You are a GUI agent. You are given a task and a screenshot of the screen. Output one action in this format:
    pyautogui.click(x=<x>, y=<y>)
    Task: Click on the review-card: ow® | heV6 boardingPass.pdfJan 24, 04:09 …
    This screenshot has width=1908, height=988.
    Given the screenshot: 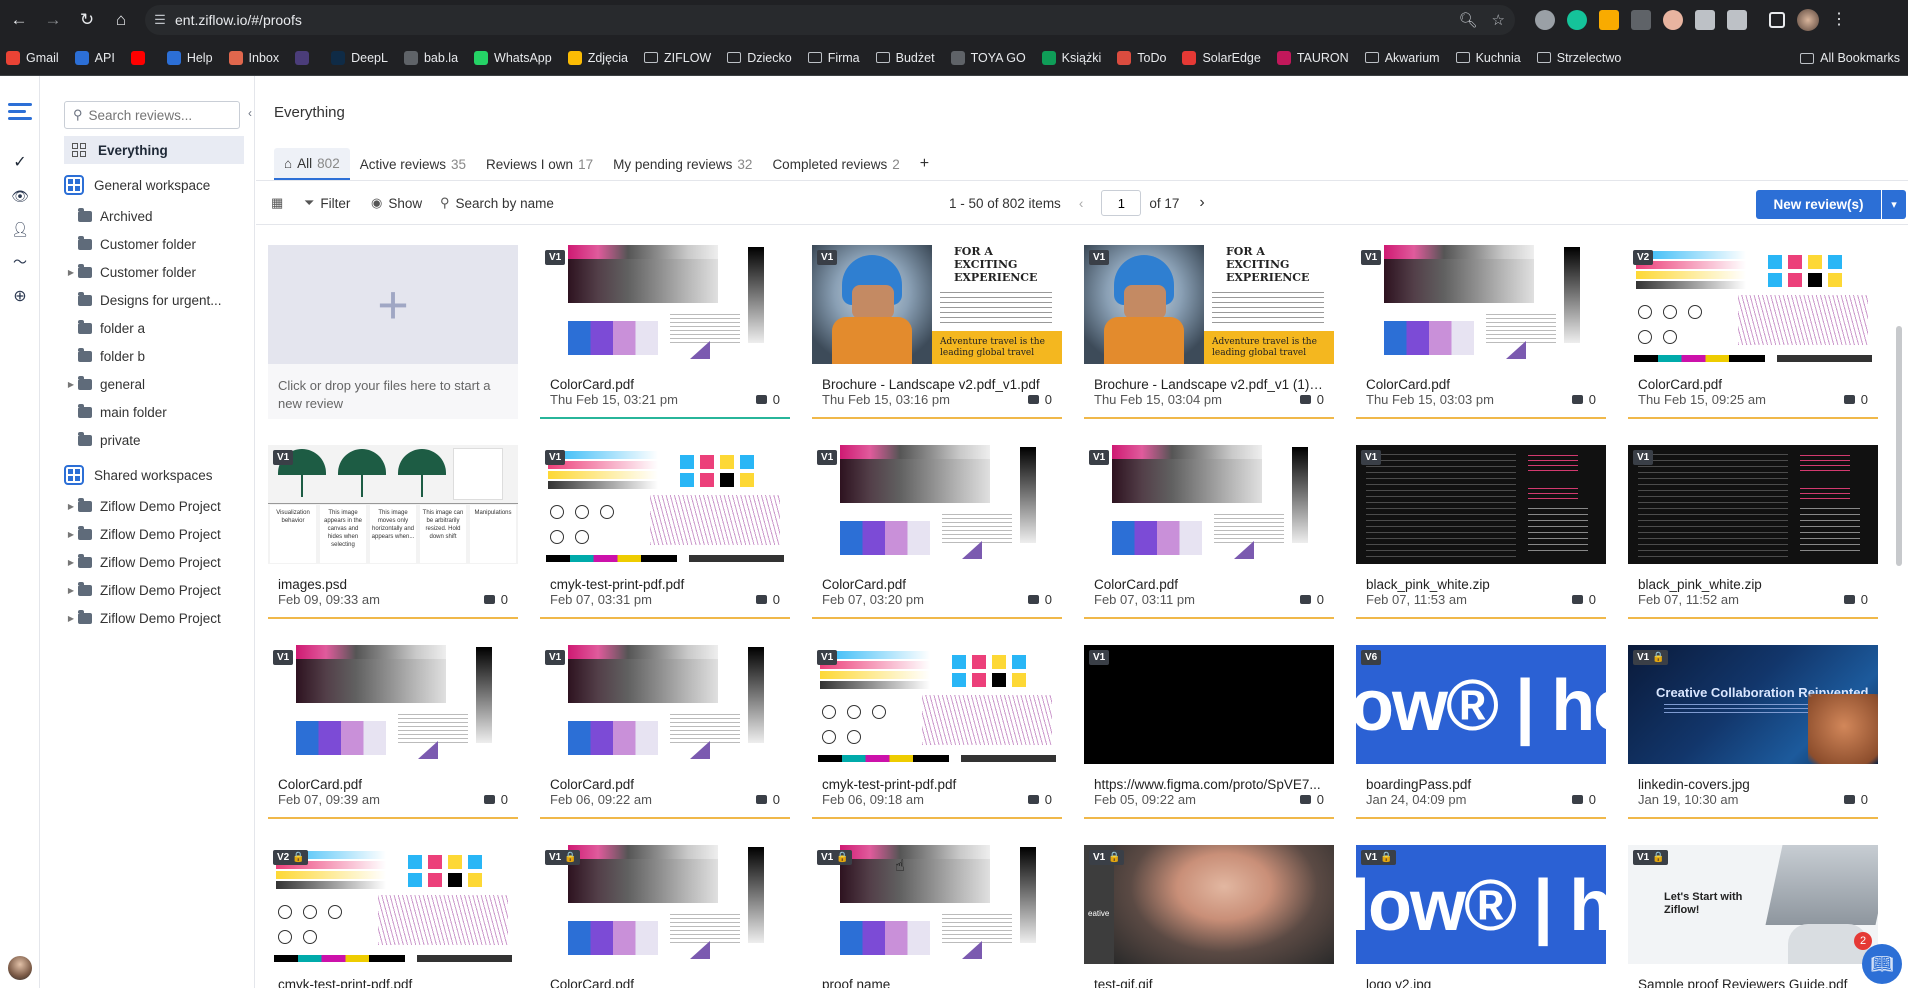 What is the action you would take?
    pyautogui.click(x=1481, y=732)
    